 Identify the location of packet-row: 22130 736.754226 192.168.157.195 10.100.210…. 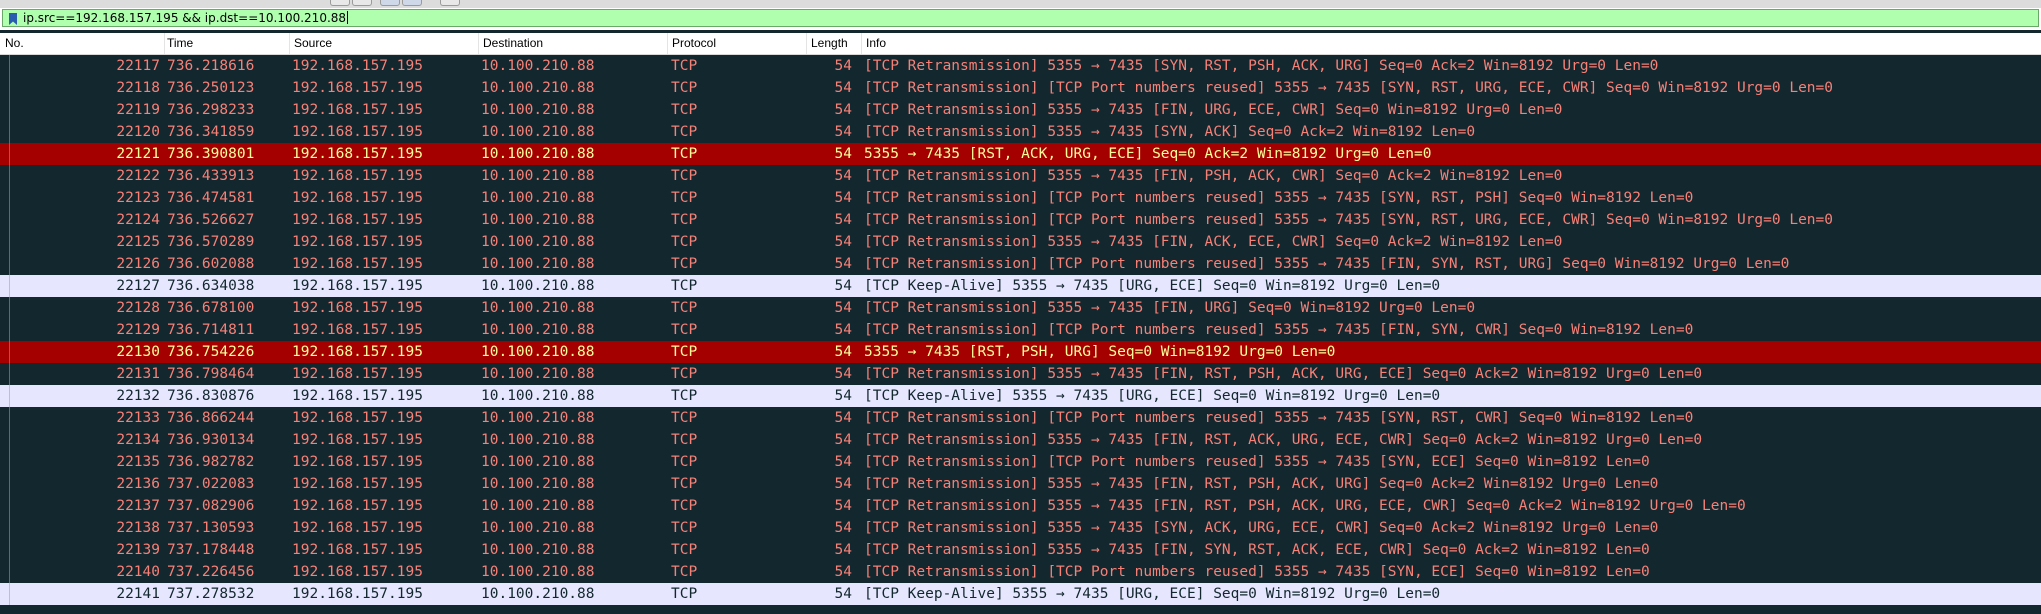
(1020, 352).